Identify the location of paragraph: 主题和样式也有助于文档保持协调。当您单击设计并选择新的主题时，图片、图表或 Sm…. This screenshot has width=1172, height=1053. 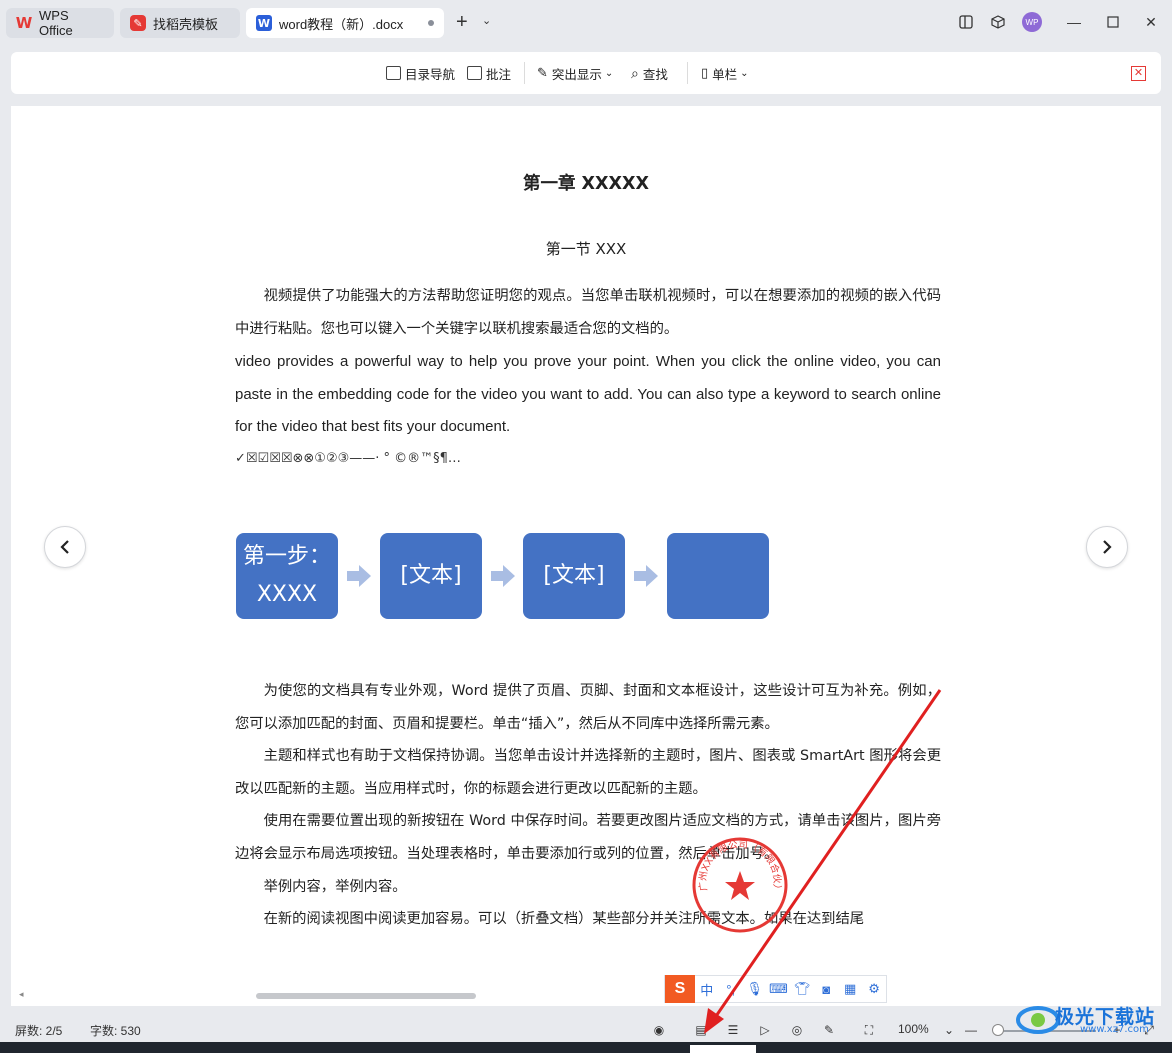
(588, 772).